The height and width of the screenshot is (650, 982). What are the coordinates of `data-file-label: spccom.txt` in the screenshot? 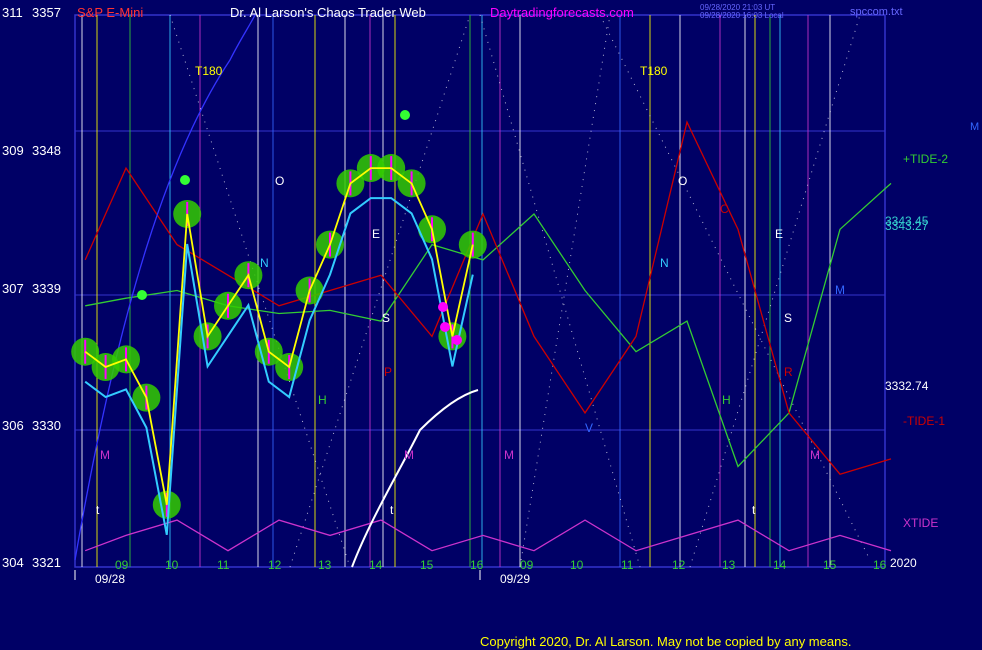 It's located at (876, 12).